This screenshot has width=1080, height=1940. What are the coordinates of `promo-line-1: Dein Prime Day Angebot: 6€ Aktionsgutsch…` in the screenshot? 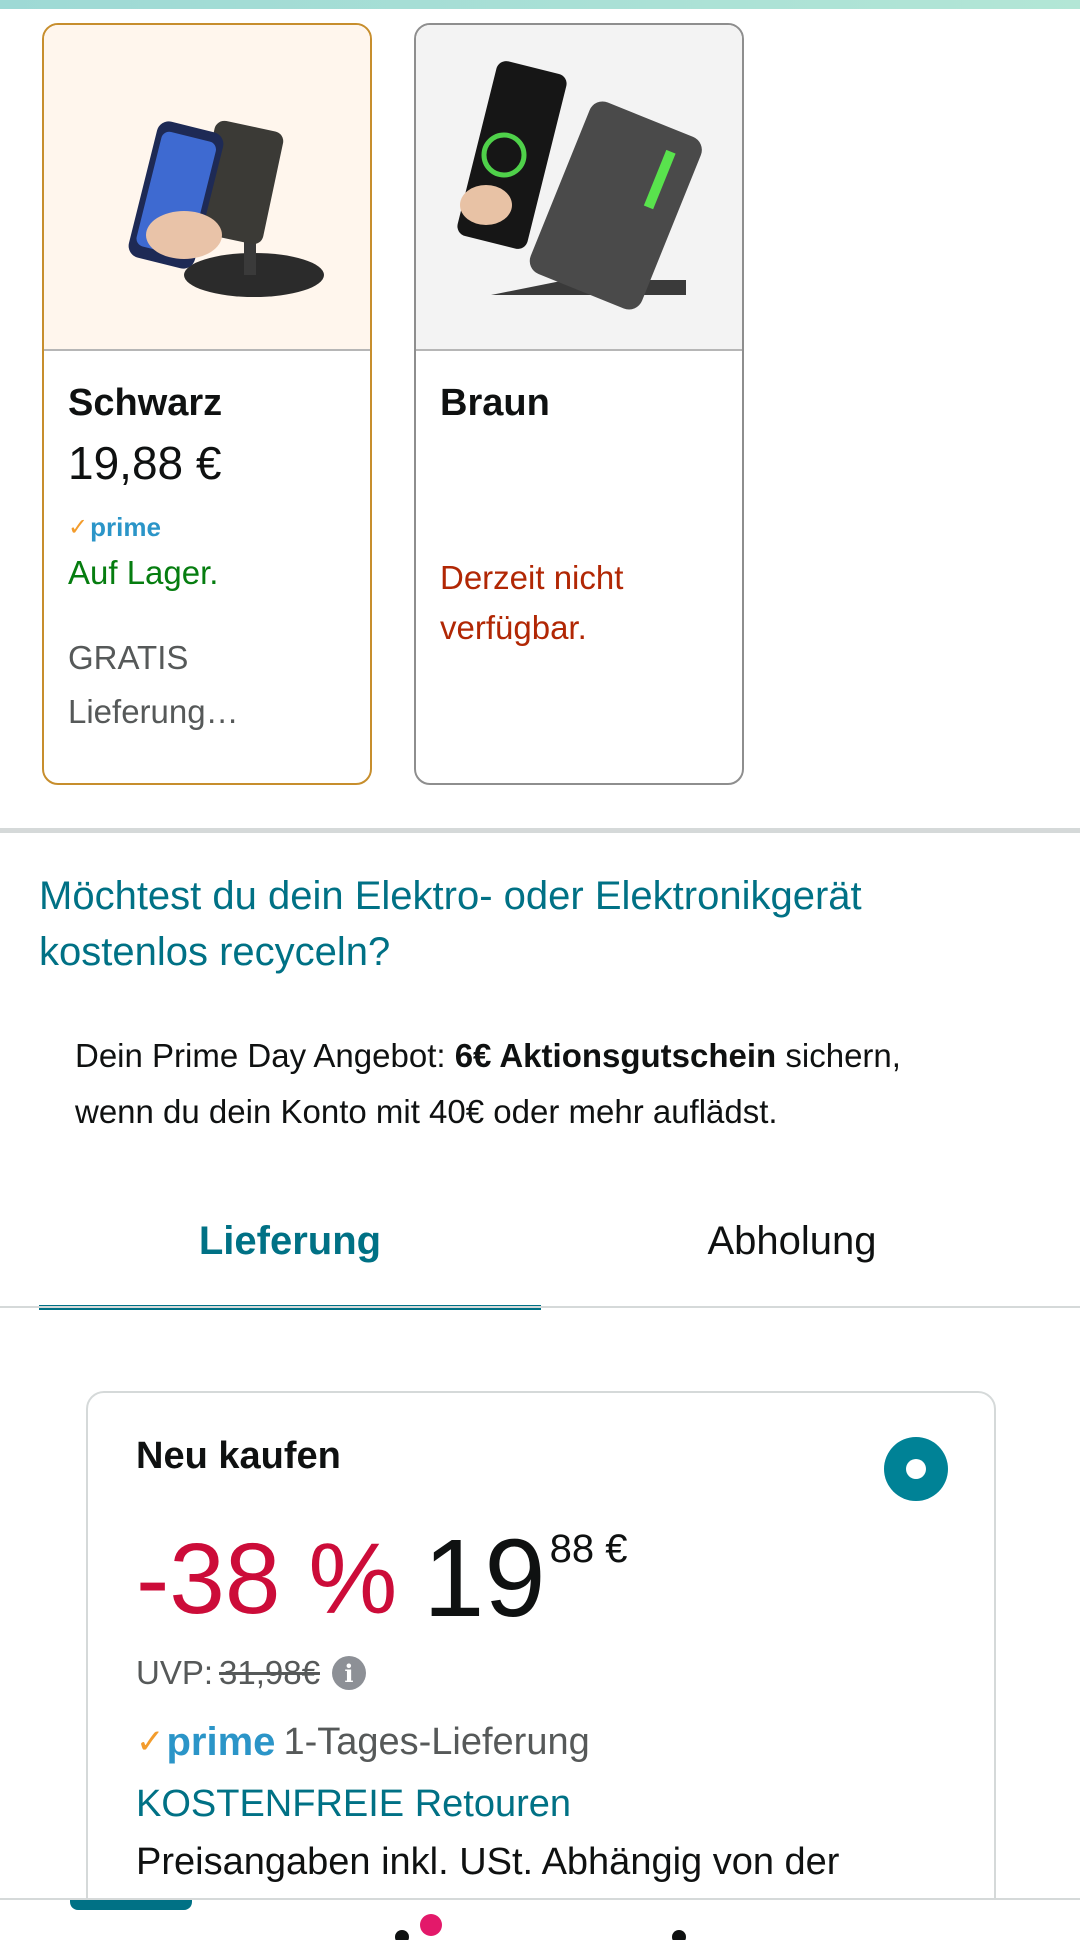 It's located at (565, 1056).